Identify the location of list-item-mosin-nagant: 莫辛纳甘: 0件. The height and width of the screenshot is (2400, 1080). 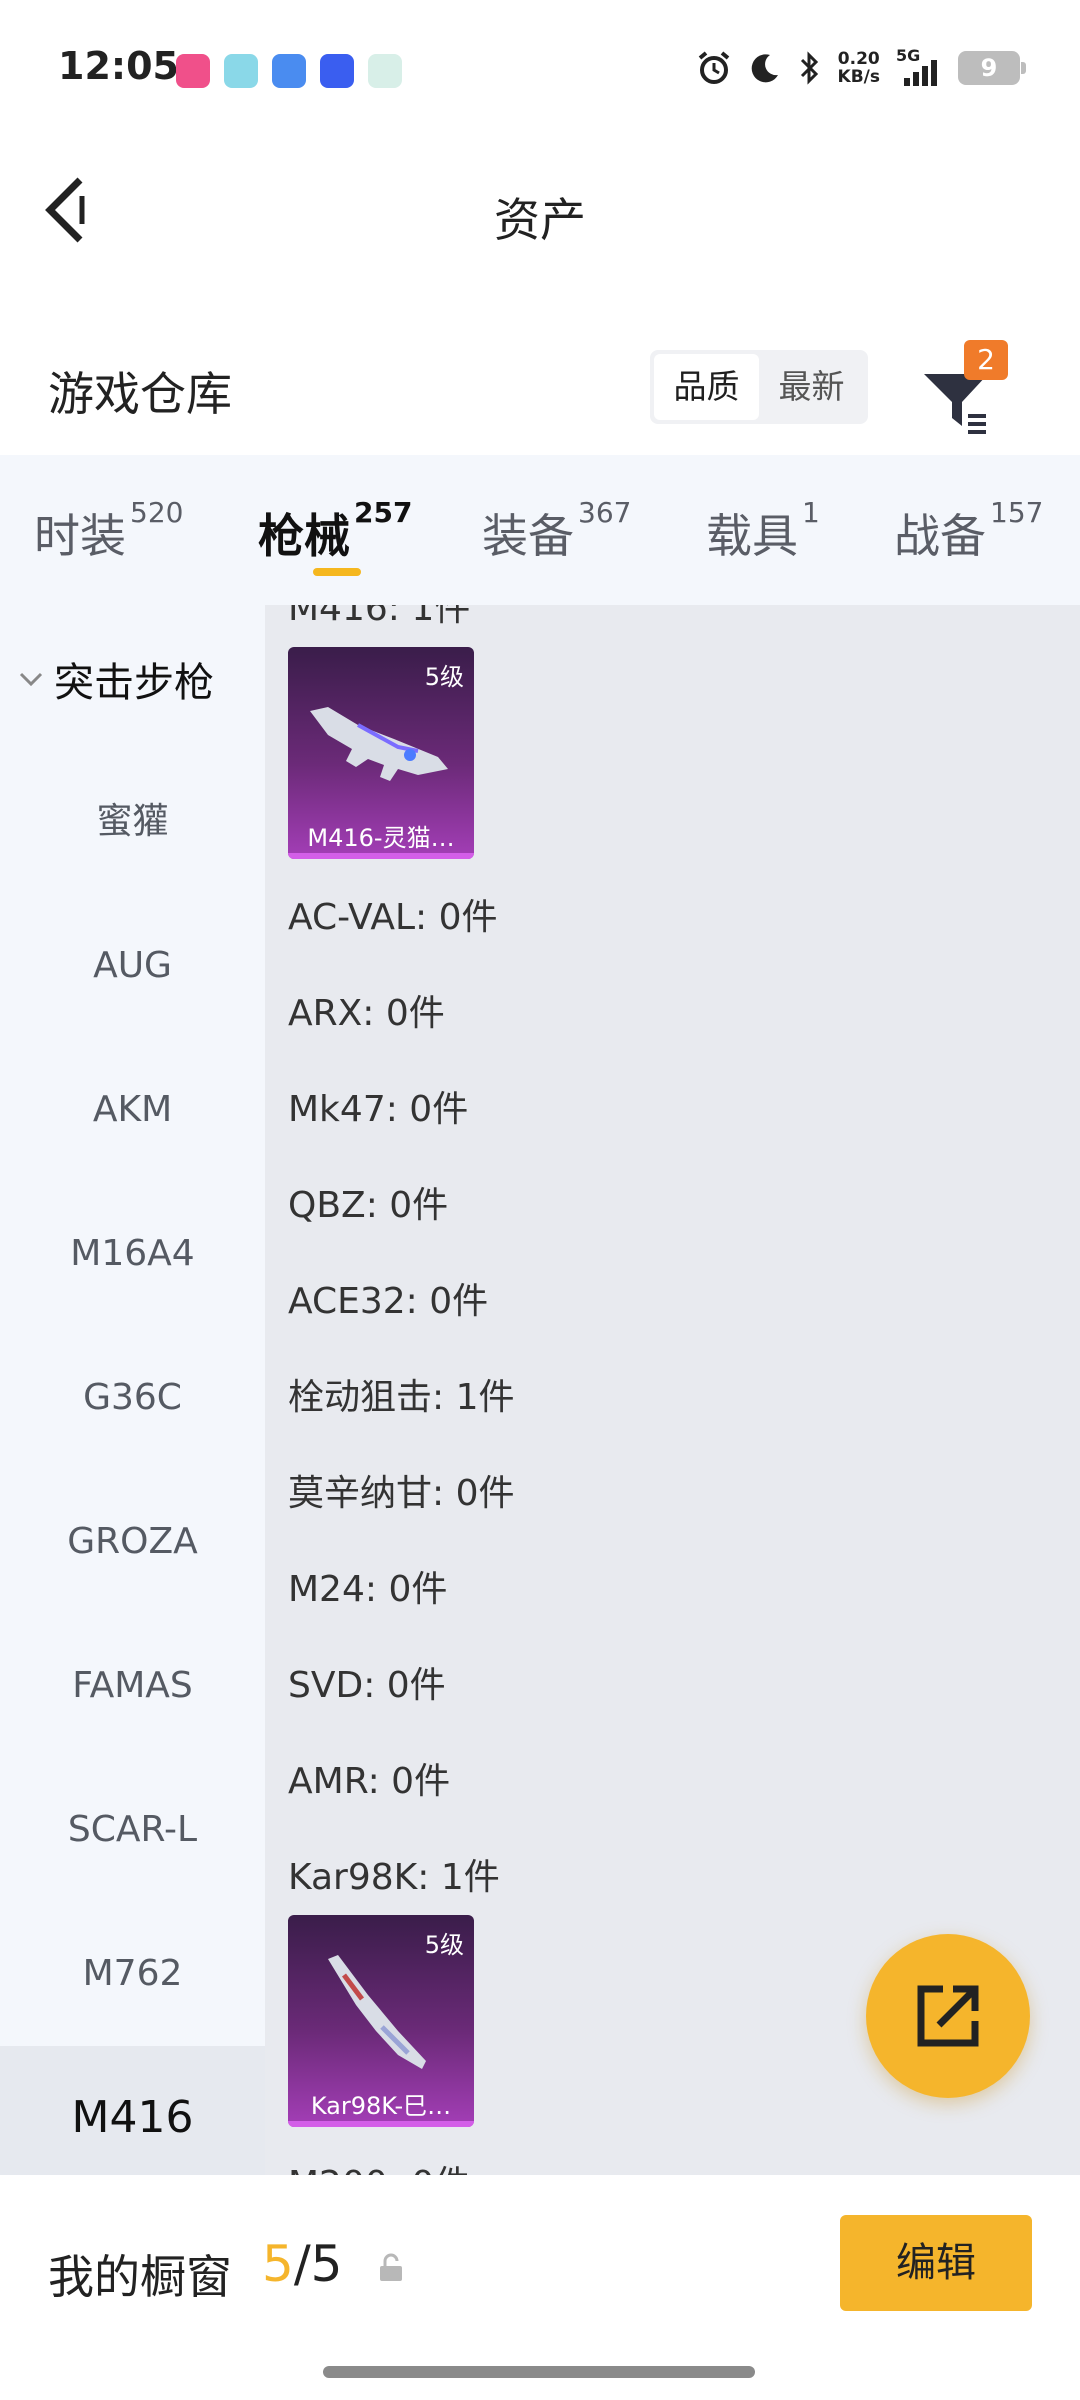
(401, 1490).